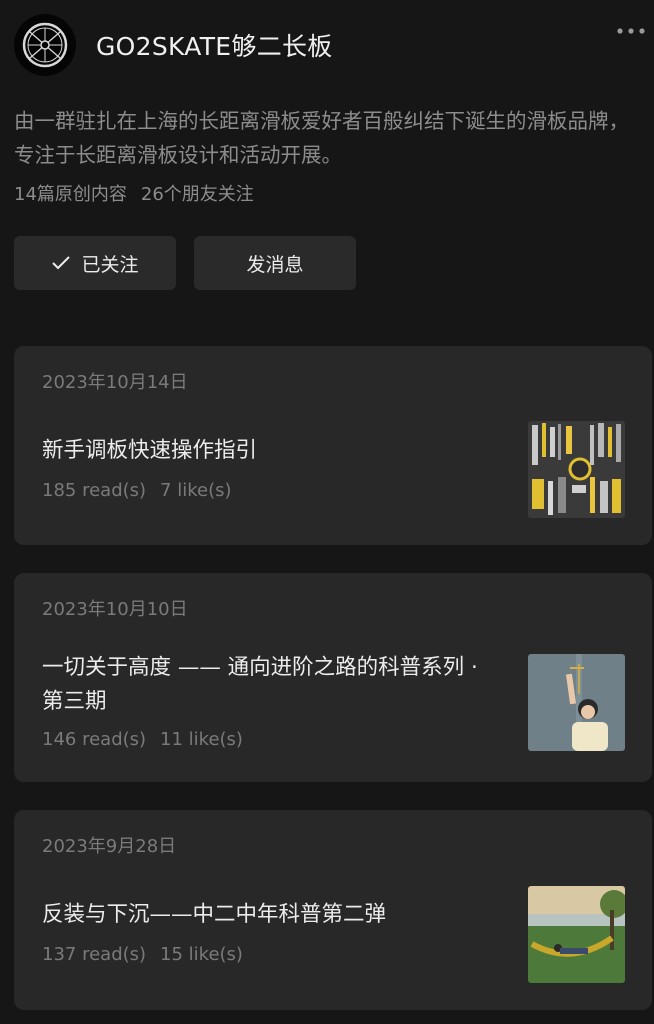  I want to click on check-icon, so click(61, 263).